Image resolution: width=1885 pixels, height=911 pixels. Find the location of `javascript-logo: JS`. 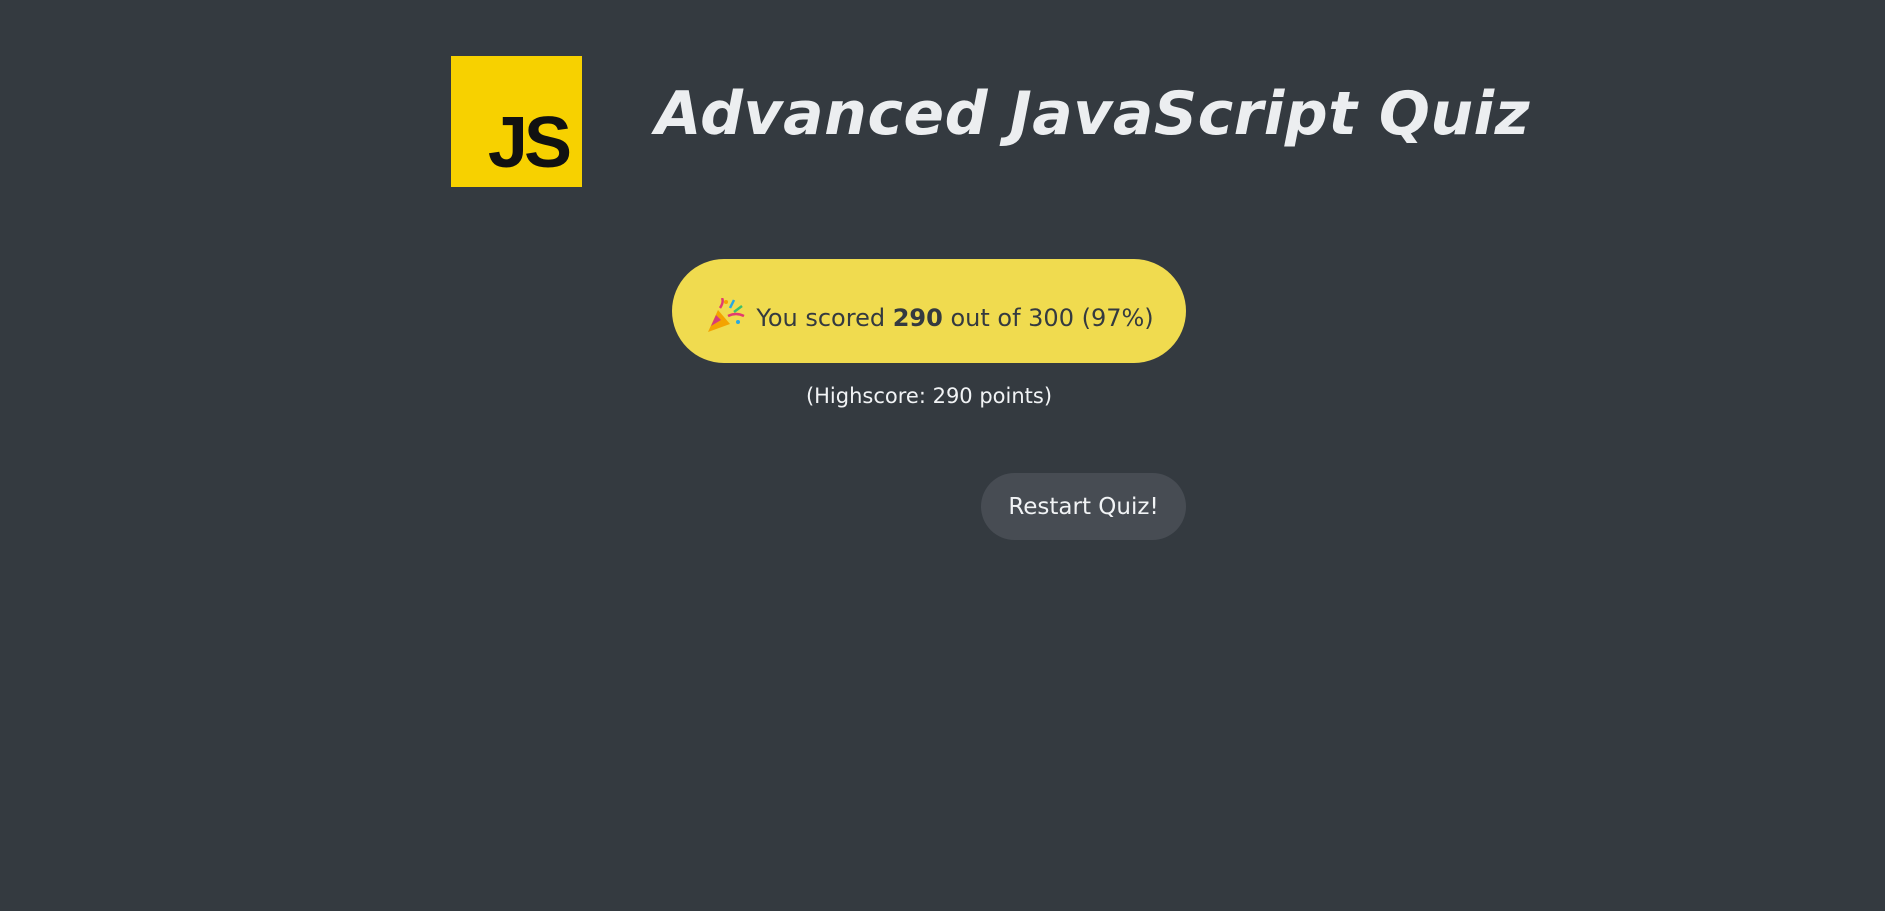

javascript-logo: JS is located at coordinates (516, 121).